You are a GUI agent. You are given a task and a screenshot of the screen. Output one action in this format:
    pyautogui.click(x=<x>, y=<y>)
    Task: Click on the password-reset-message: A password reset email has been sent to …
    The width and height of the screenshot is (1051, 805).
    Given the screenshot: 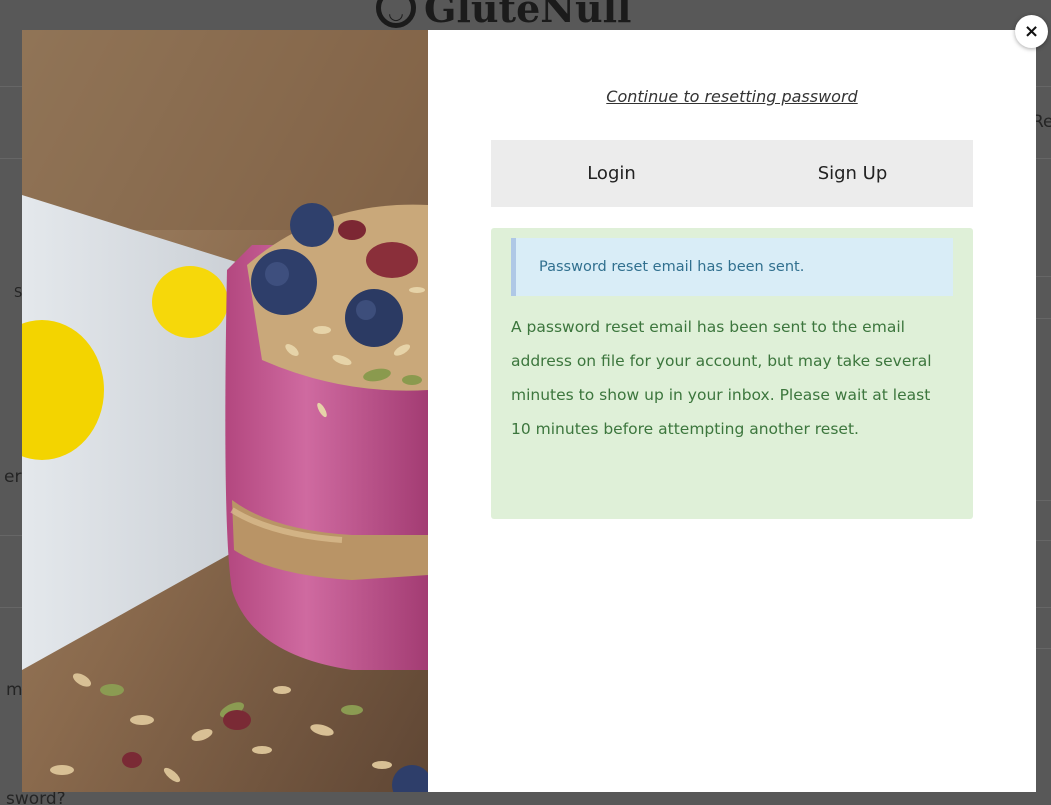 What is the action you would take?
    pyautogui.click(x=721, y=378)
    